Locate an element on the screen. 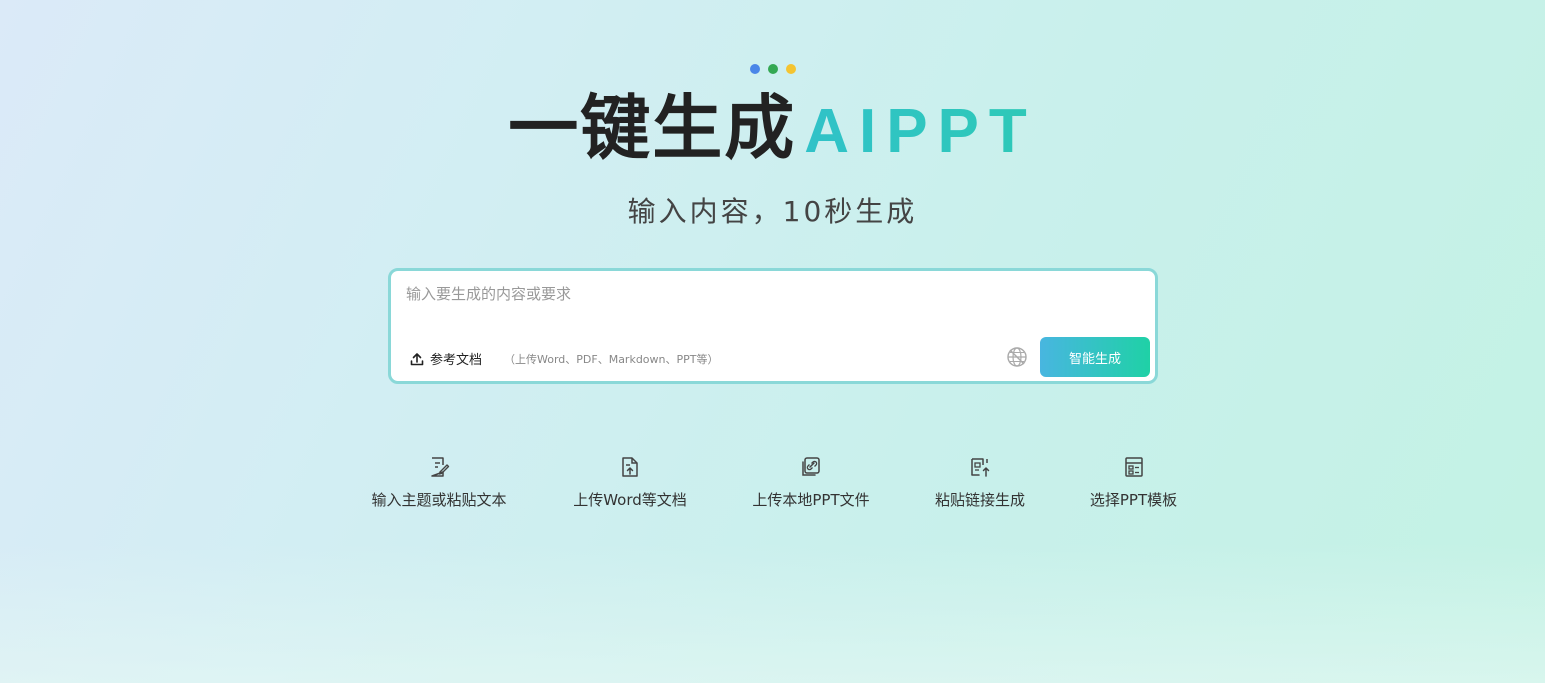 This screenshot has width=1545, height=683. link-files-icon is located at coordinates (811, 466).